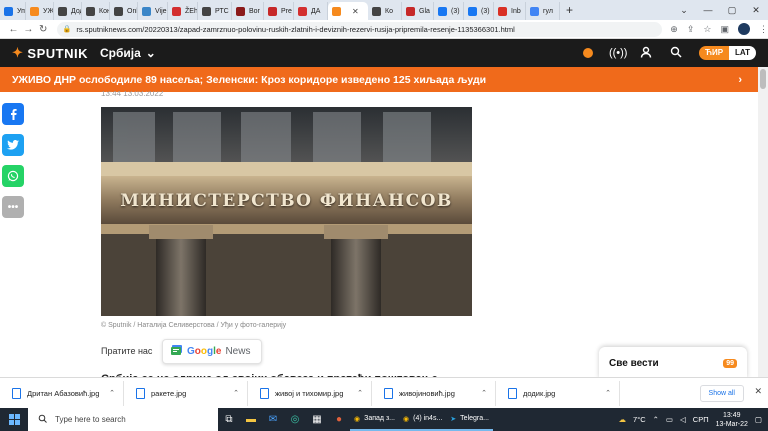  I want to click on script-cyrillic: ЋИР, so click(714, 53).